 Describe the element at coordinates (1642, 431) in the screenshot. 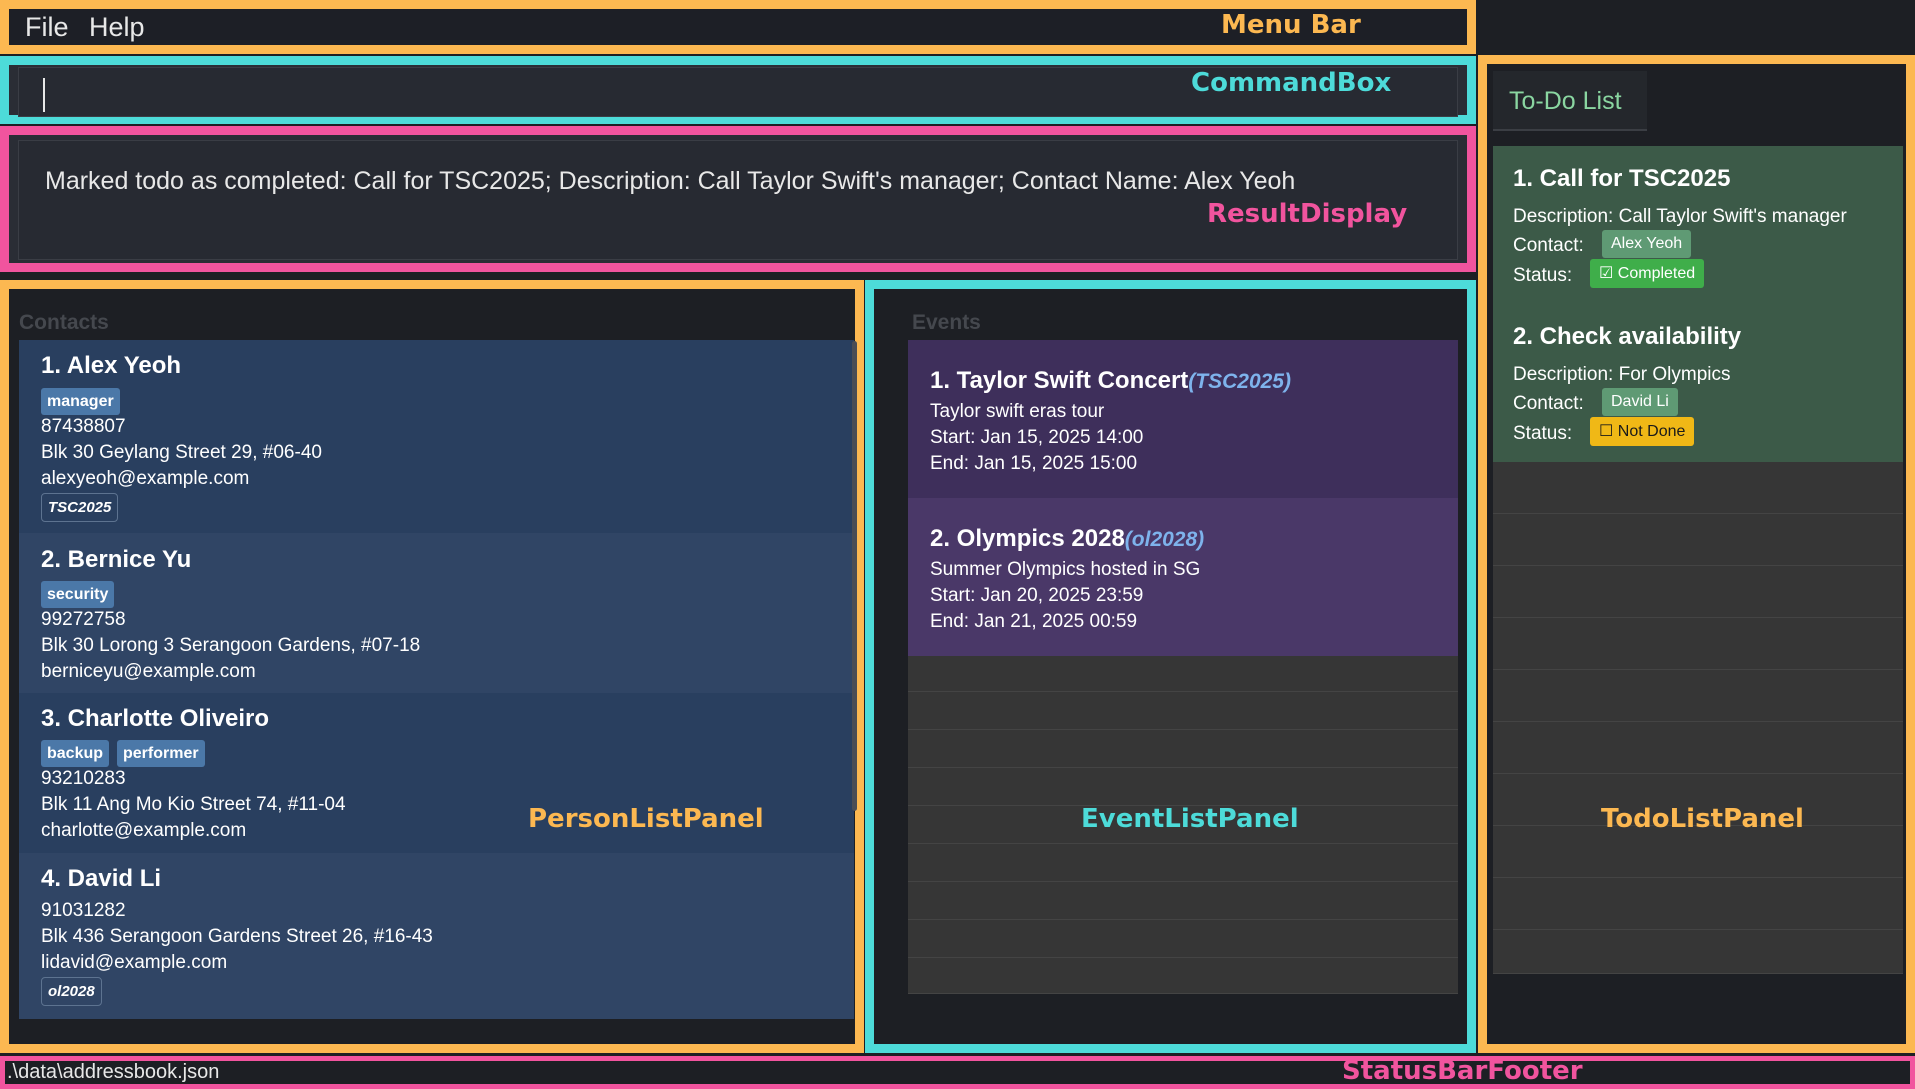

I see `todo-status-badge: ☐ Not Done` at that location.